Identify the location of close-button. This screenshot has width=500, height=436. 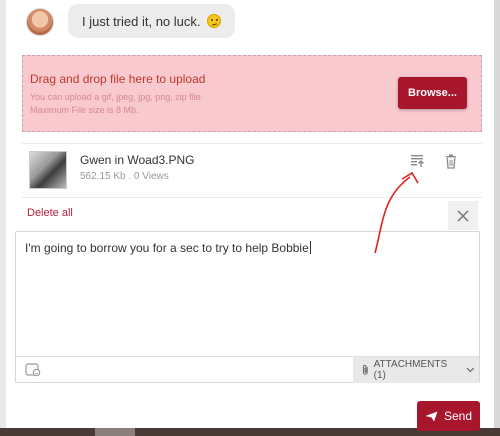
(463, 215).